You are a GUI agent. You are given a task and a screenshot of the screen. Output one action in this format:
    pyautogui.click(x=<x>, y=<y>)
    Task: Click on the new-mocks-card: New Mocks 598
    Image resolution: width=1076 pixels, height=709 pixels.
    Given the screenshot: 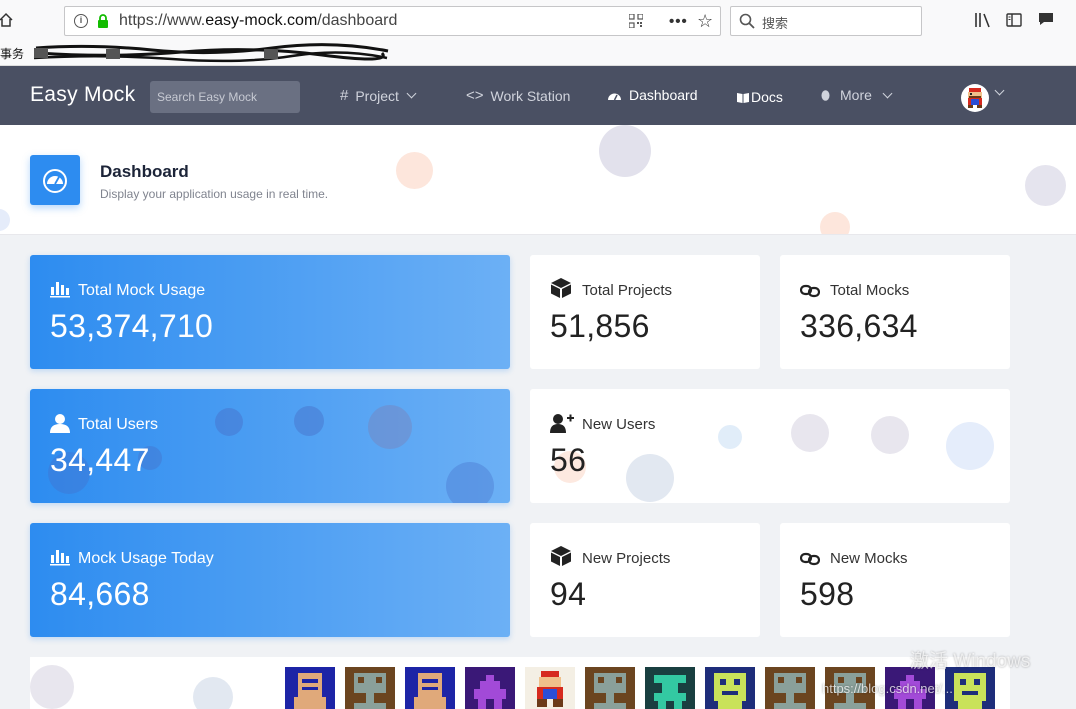 What is the action you would take?
    pyautogui.click(x=895, y=580)
    